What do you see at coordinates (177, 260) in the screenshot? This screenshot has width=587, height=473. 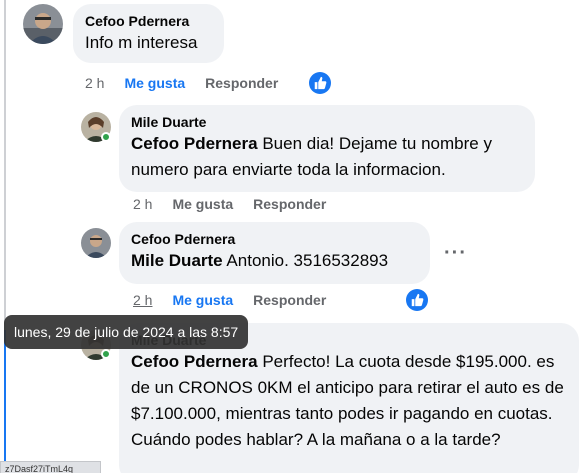 I see `mention-link: Mile Duarte` at bounding box center [177, 260].